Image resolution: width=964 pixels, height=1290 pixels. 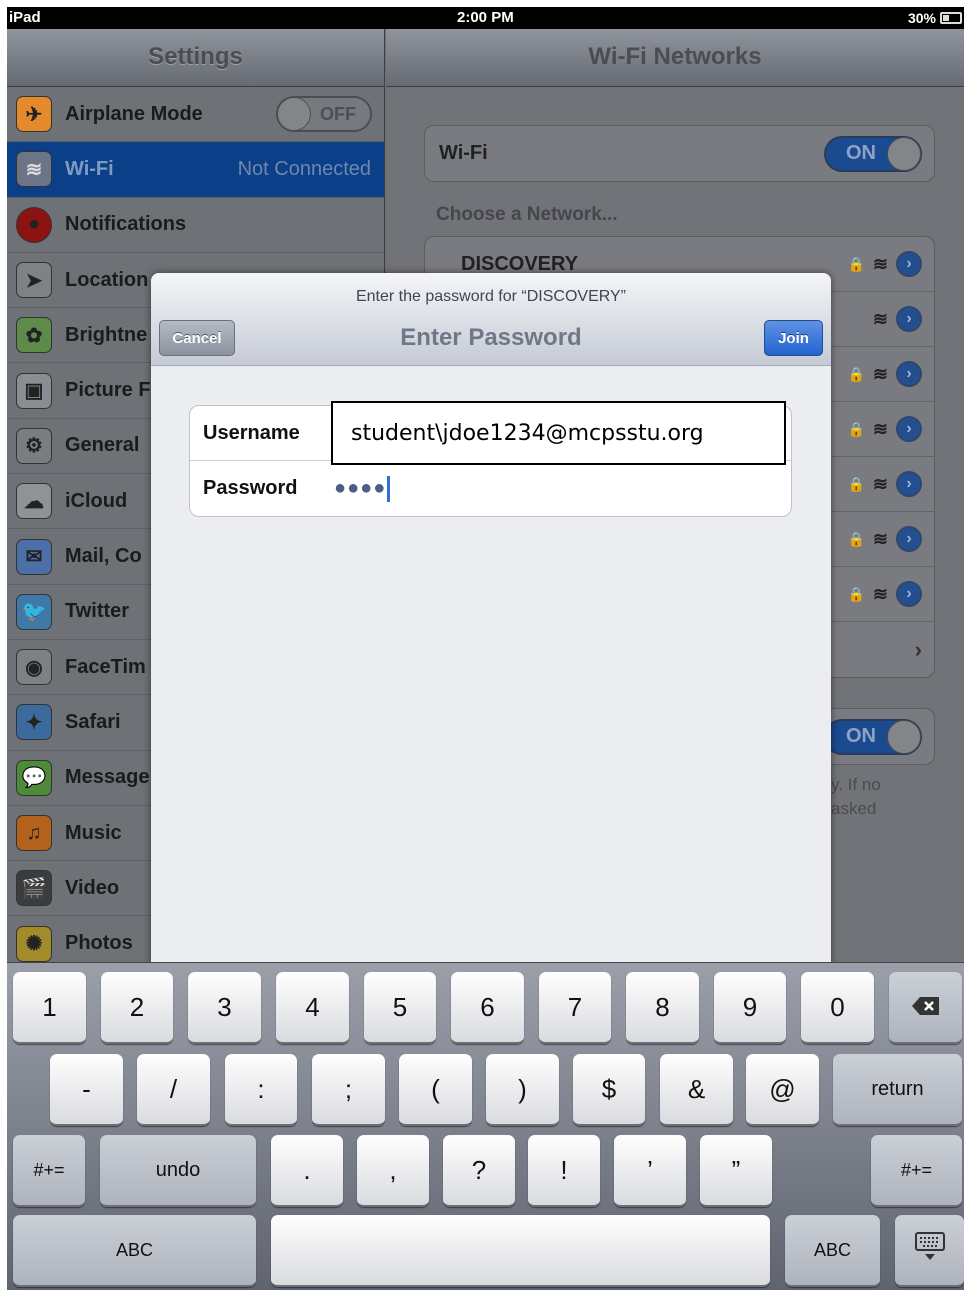 What do you see at coordinates (304, 168) in the screenshot?
I see `wifi-status-value: Not Connected` at bounding box center [304, 168].